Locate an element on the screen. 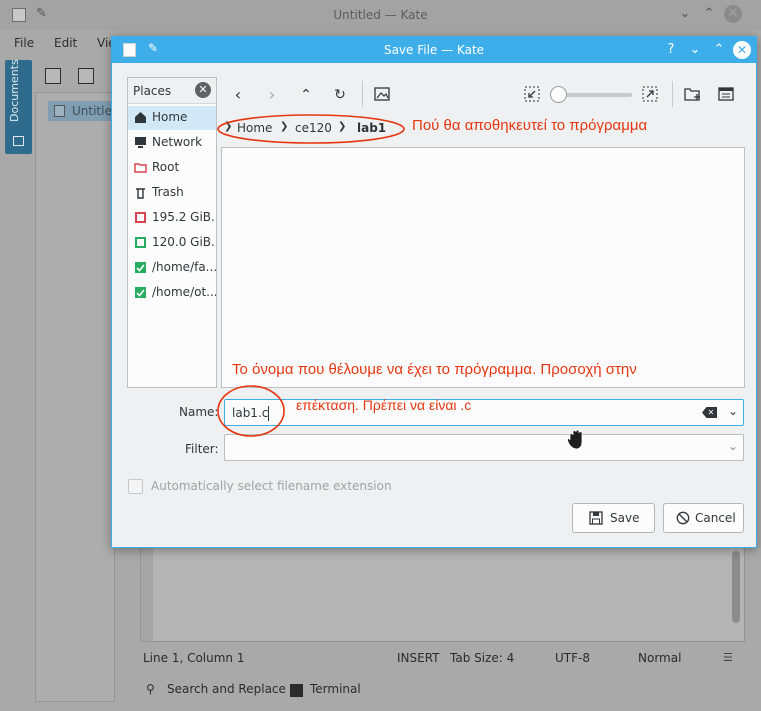  name-annotation-line-2: επέκταση. Πρέπει να είναι .c is located at coordinates (384, 405).